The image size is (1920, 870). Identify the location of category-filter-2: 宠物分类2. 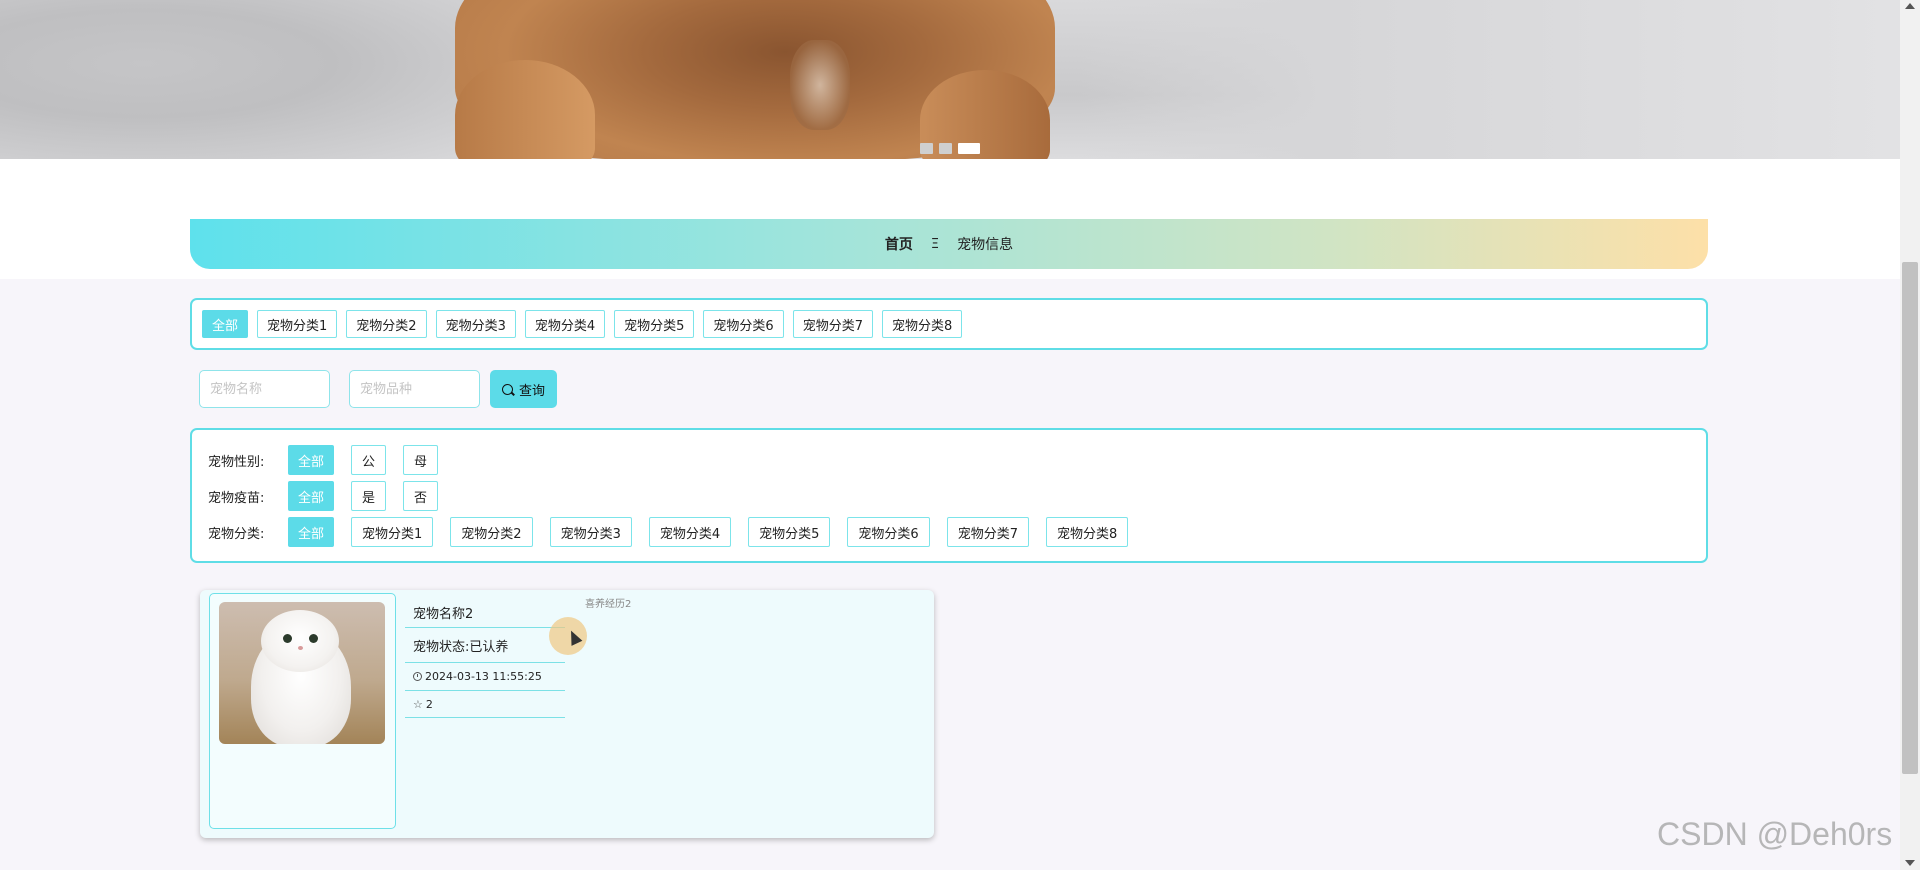
(491, 532).